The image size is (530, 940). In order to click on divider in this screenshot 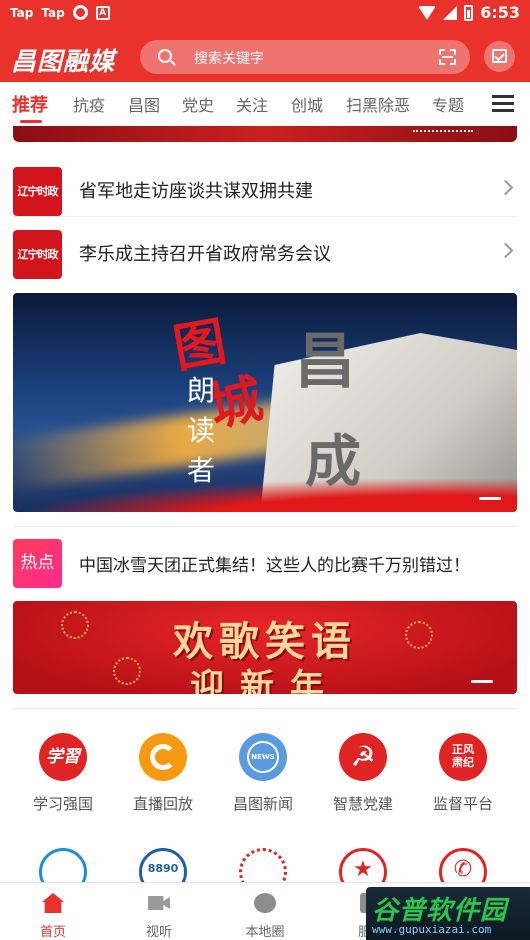, I will do `click(265, 708)`.